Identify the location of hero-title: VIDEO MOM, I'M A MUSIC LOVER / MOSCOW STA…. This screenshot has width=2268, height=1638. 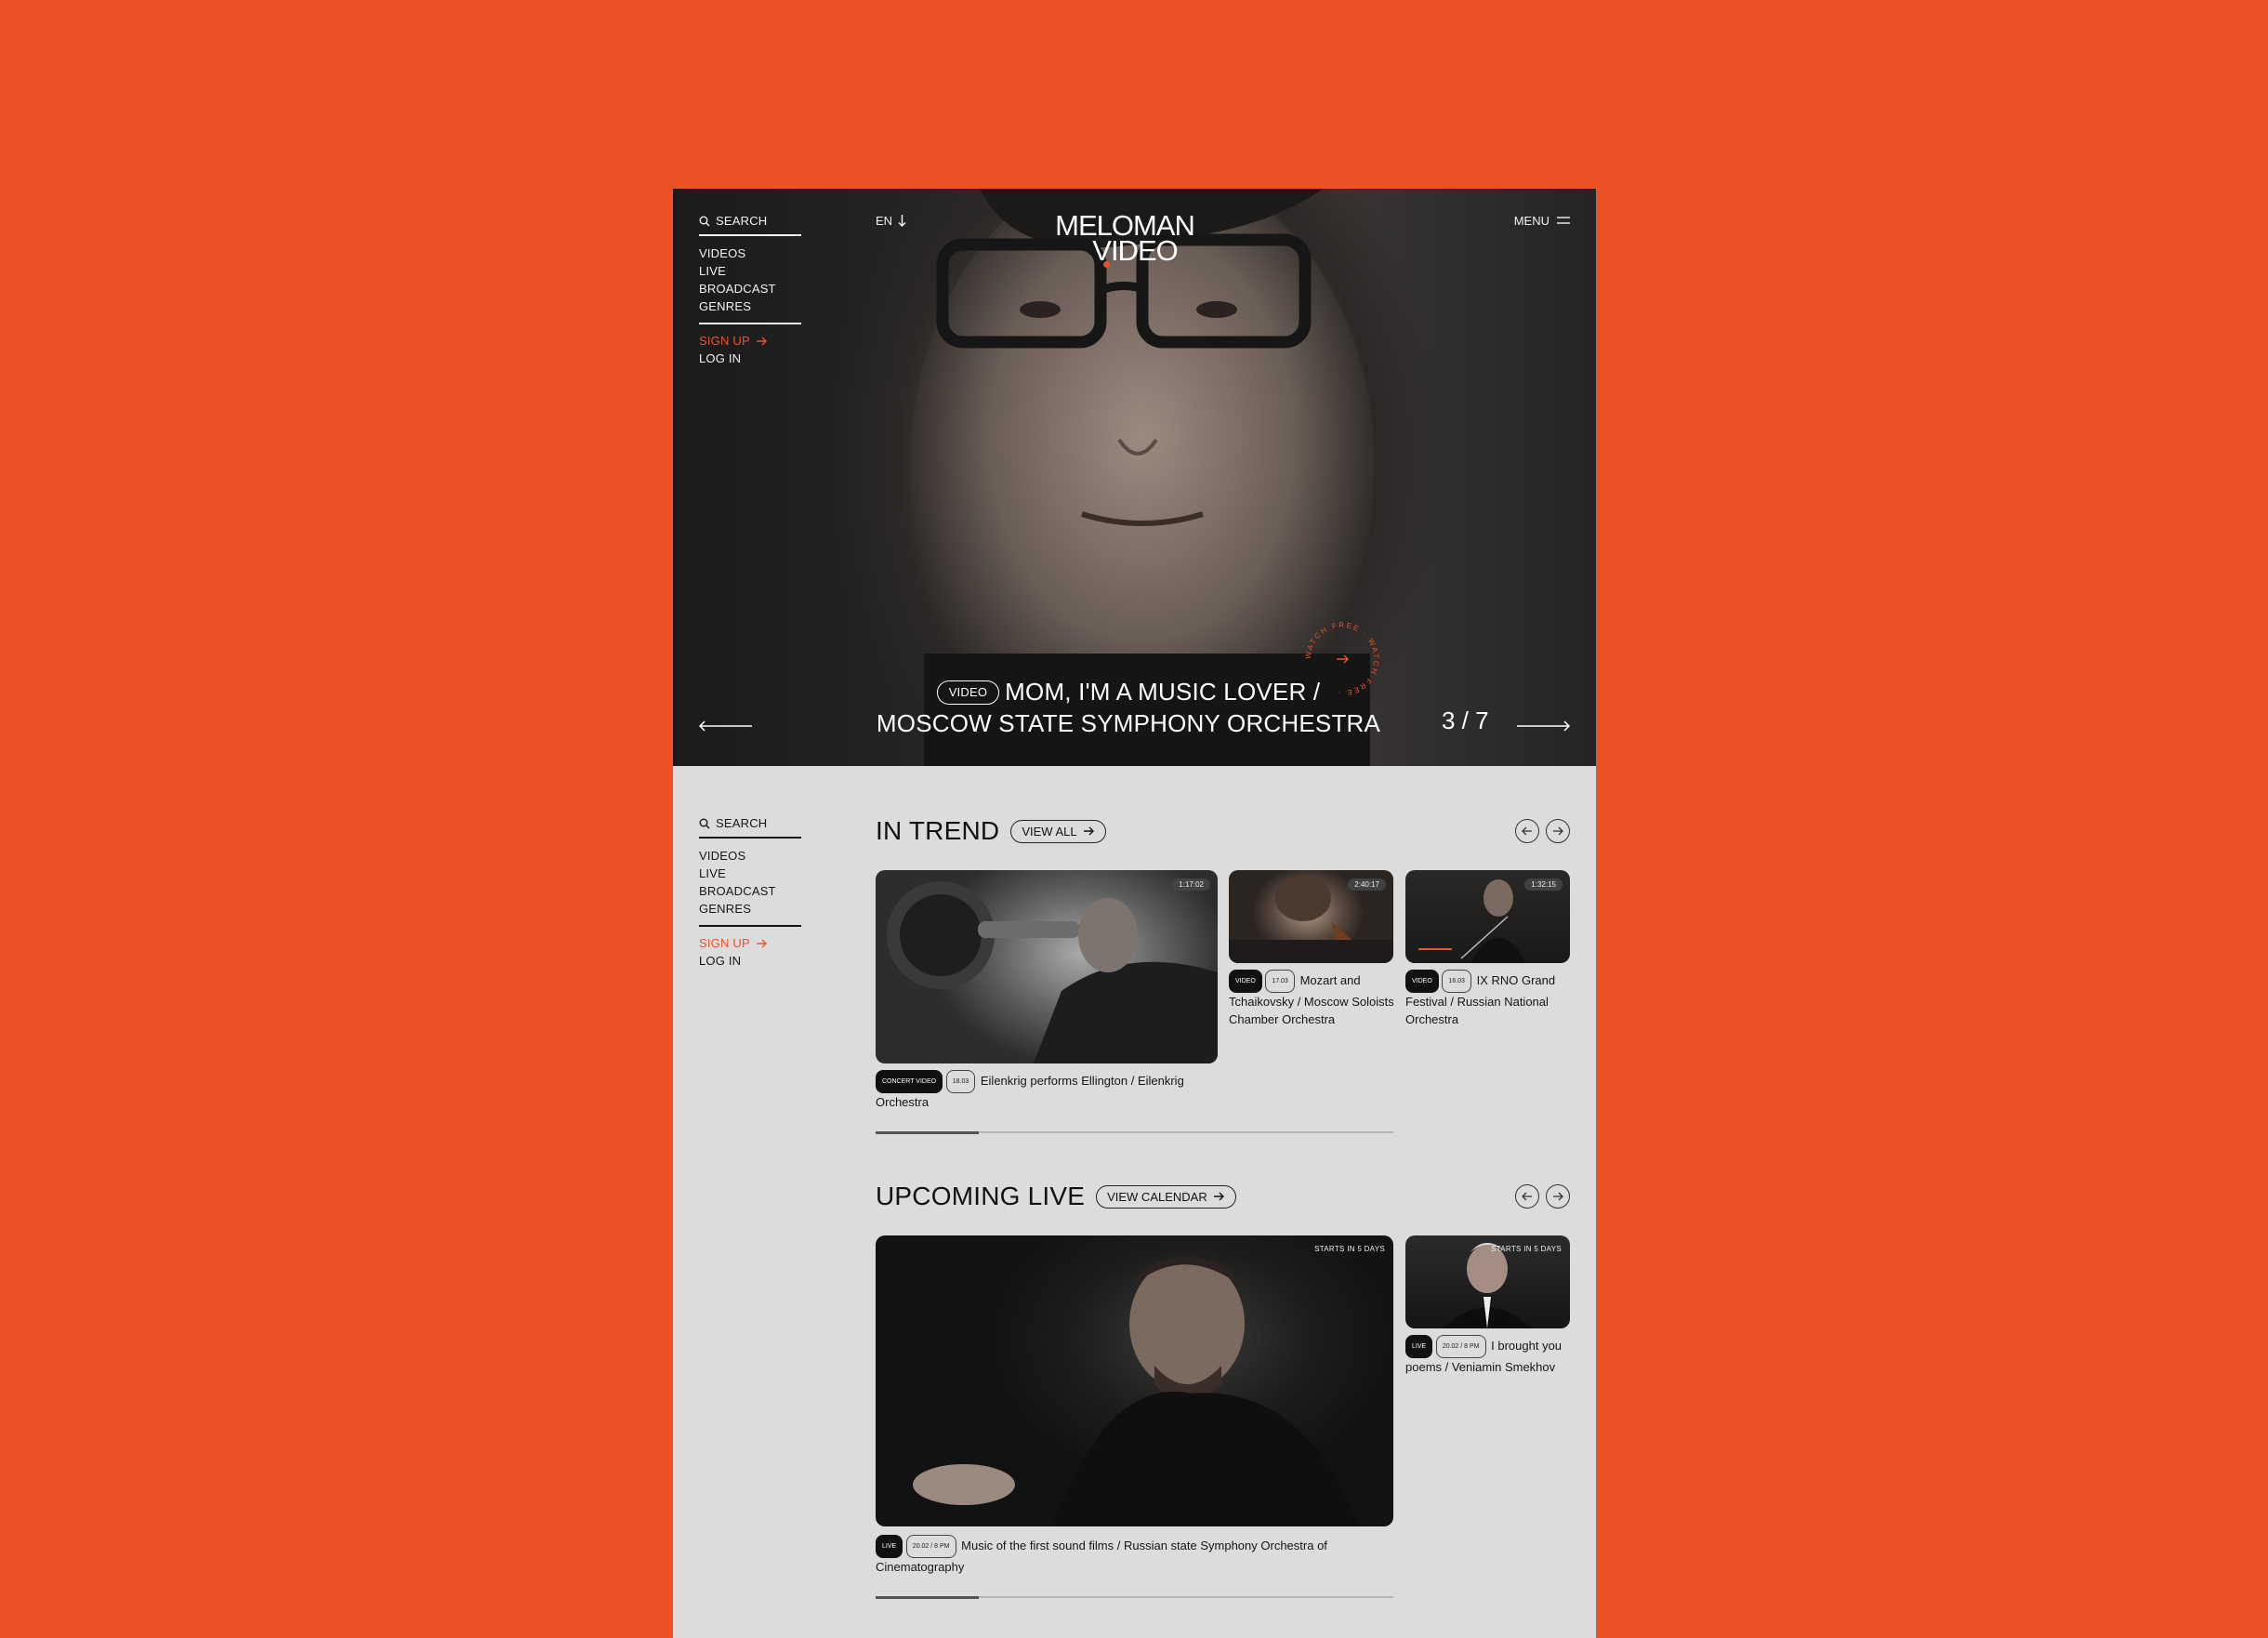
(1128, 707).